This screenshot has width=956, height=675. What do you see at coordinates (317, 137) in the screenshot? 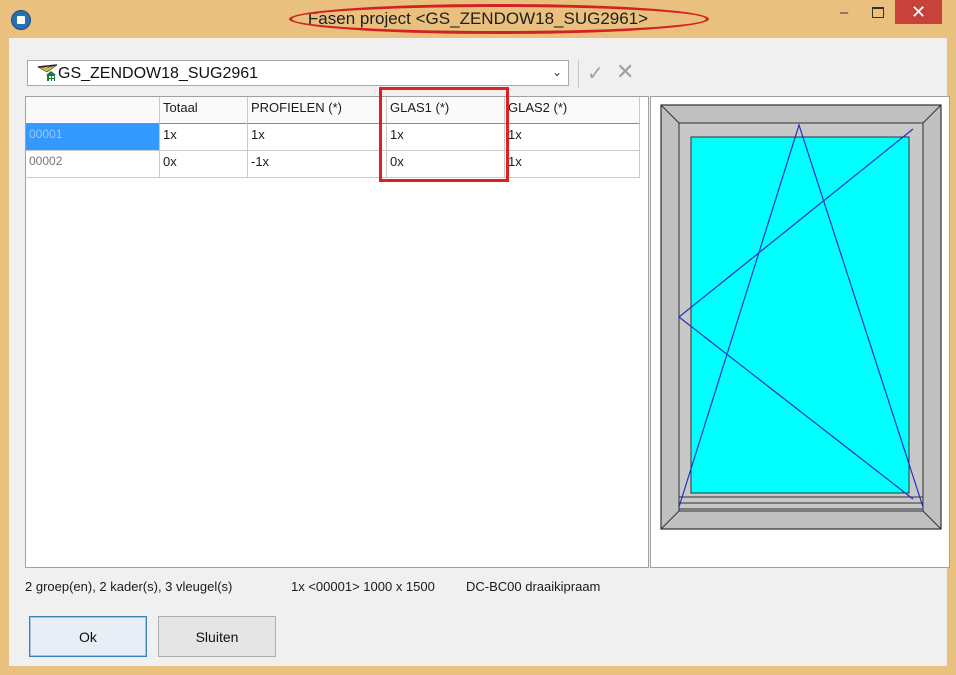
I see `cell-profielen: 1x` at bounding box center [317, 137].